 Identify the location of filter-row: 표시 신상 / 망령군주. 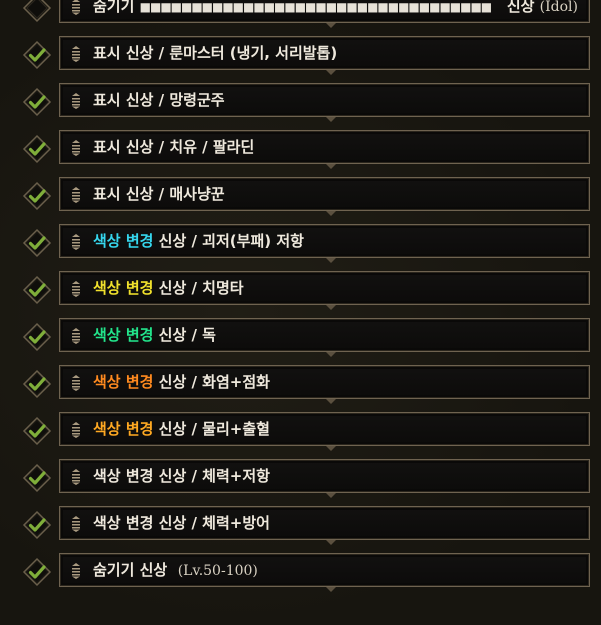
(300, 102).